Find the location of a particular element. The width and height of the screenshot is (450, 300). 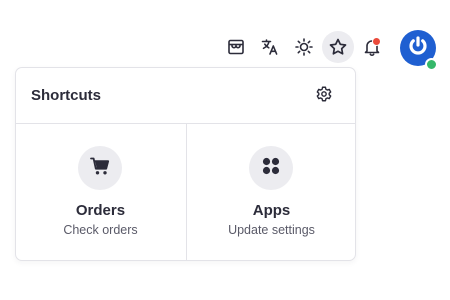

cart-icon is located at coordinates (100, 168).